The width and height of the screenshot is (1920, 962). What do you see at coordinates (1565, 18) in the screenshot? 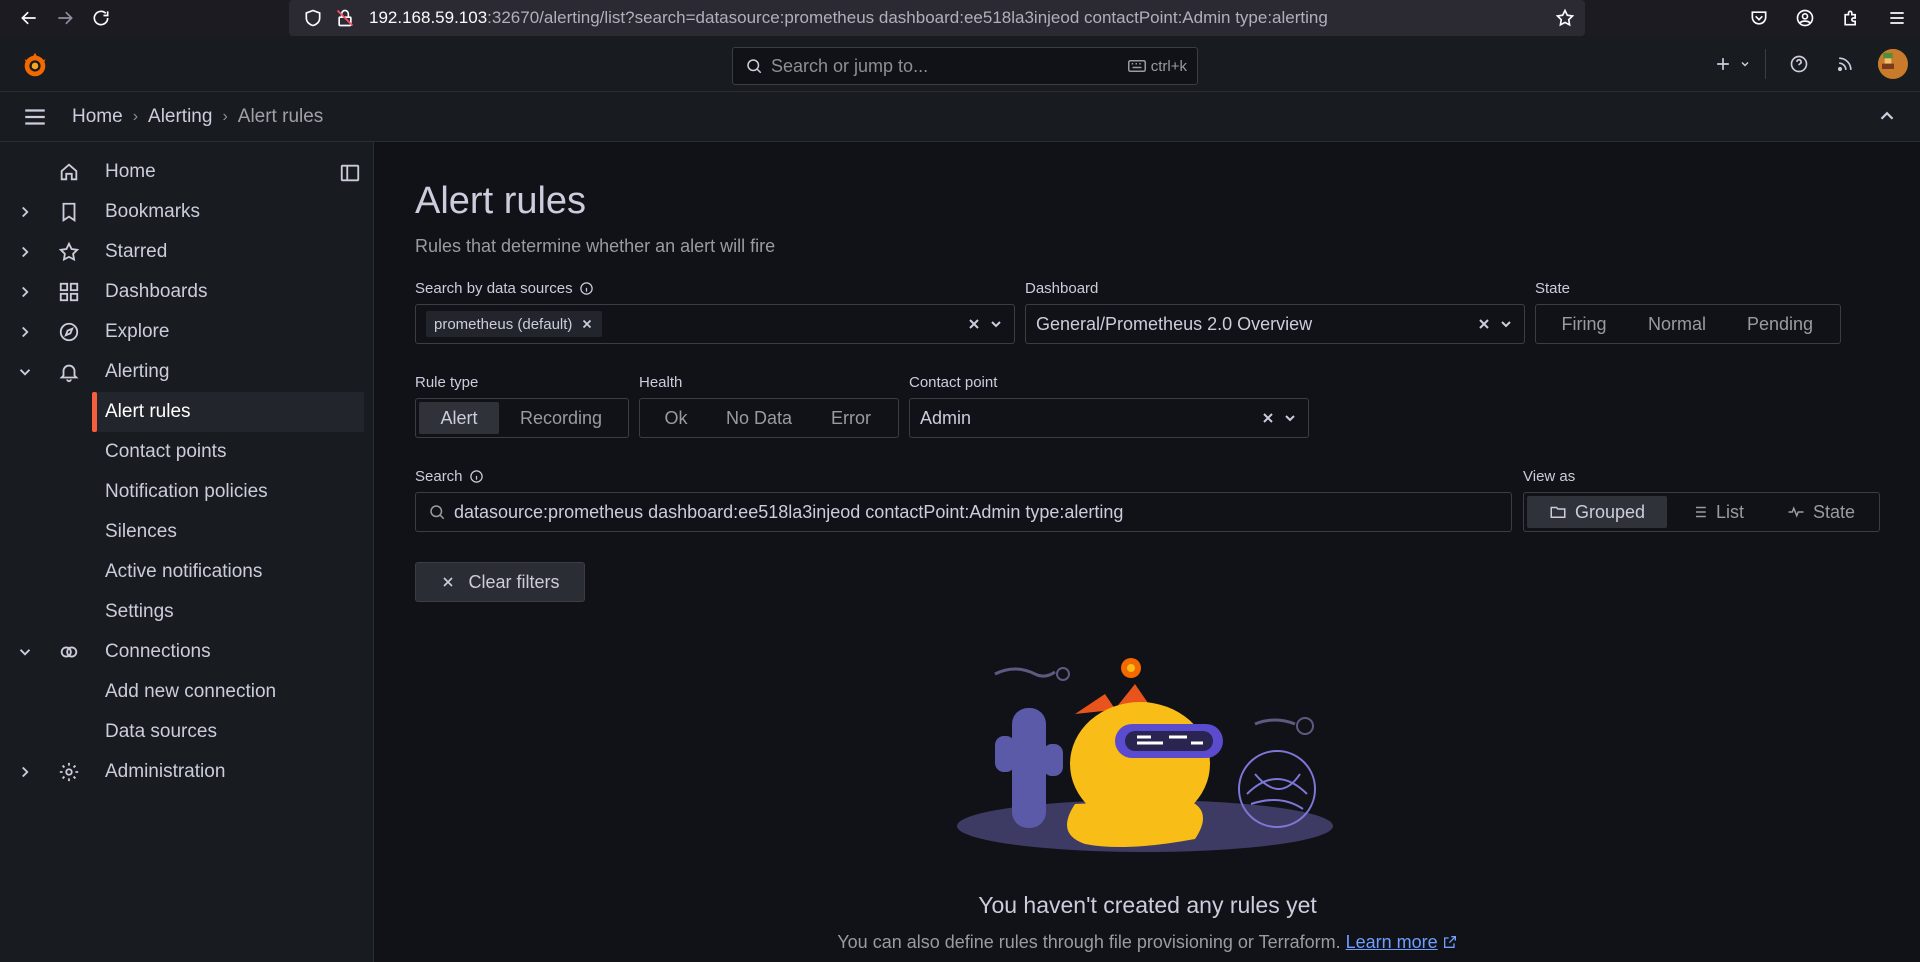
I see `bookmark-star-icon` at bounding box center [1565, 18].